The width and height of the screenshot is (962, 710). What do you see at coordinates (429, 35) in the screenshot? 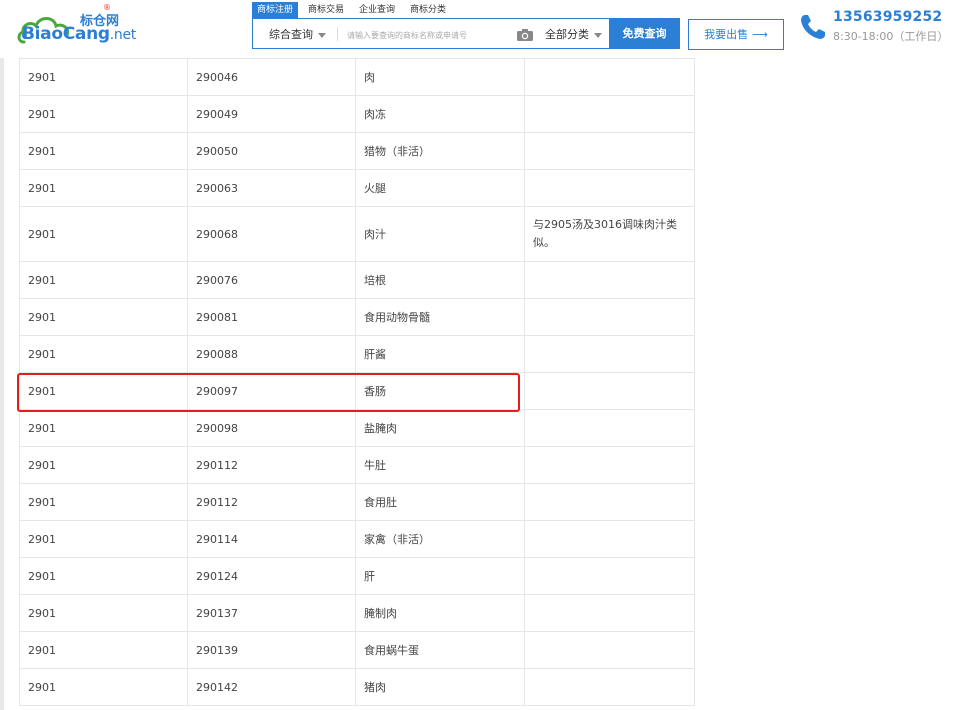
I see `search-input` at bounding box center [429, 35].